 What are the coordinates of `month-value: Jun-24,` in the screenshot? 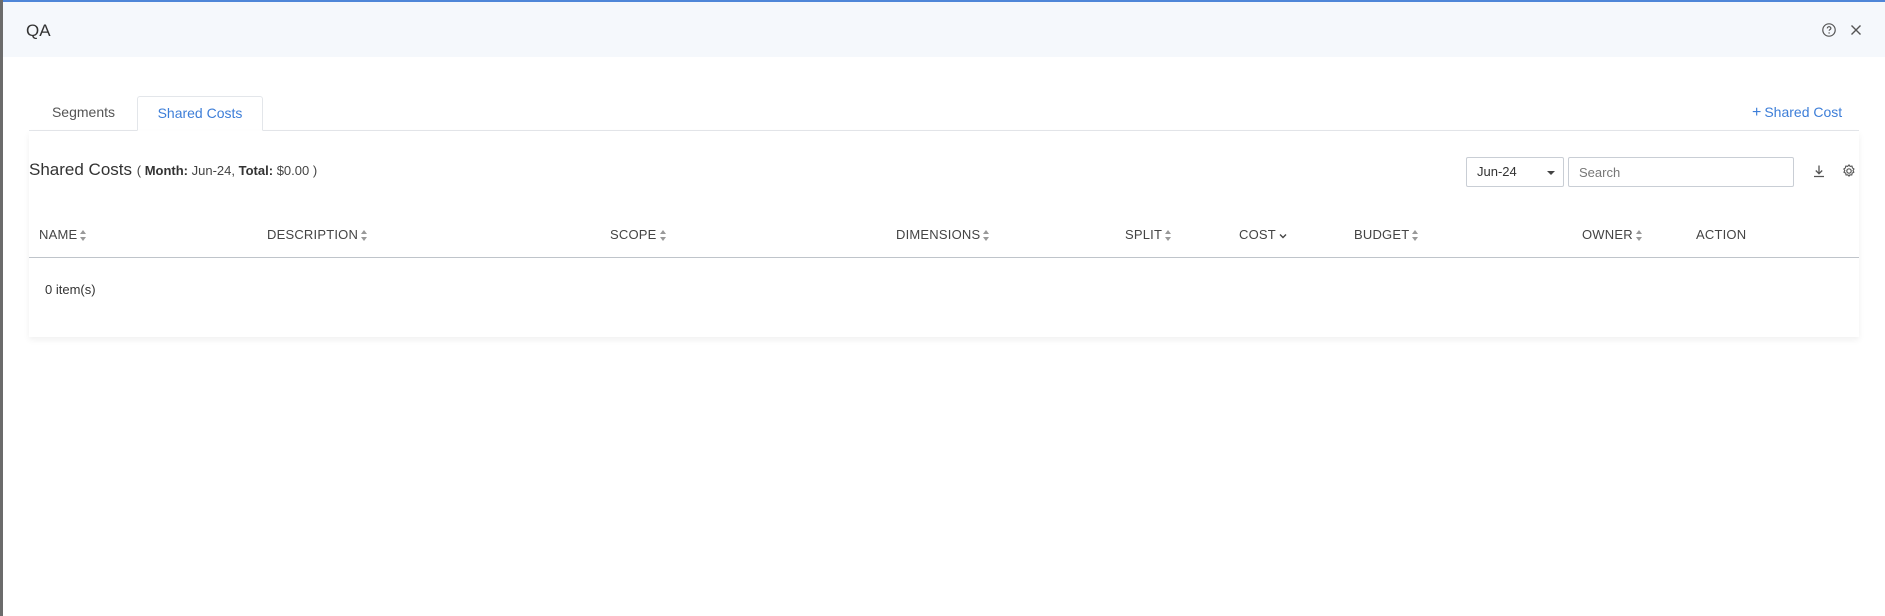 It's located at (213, 170).